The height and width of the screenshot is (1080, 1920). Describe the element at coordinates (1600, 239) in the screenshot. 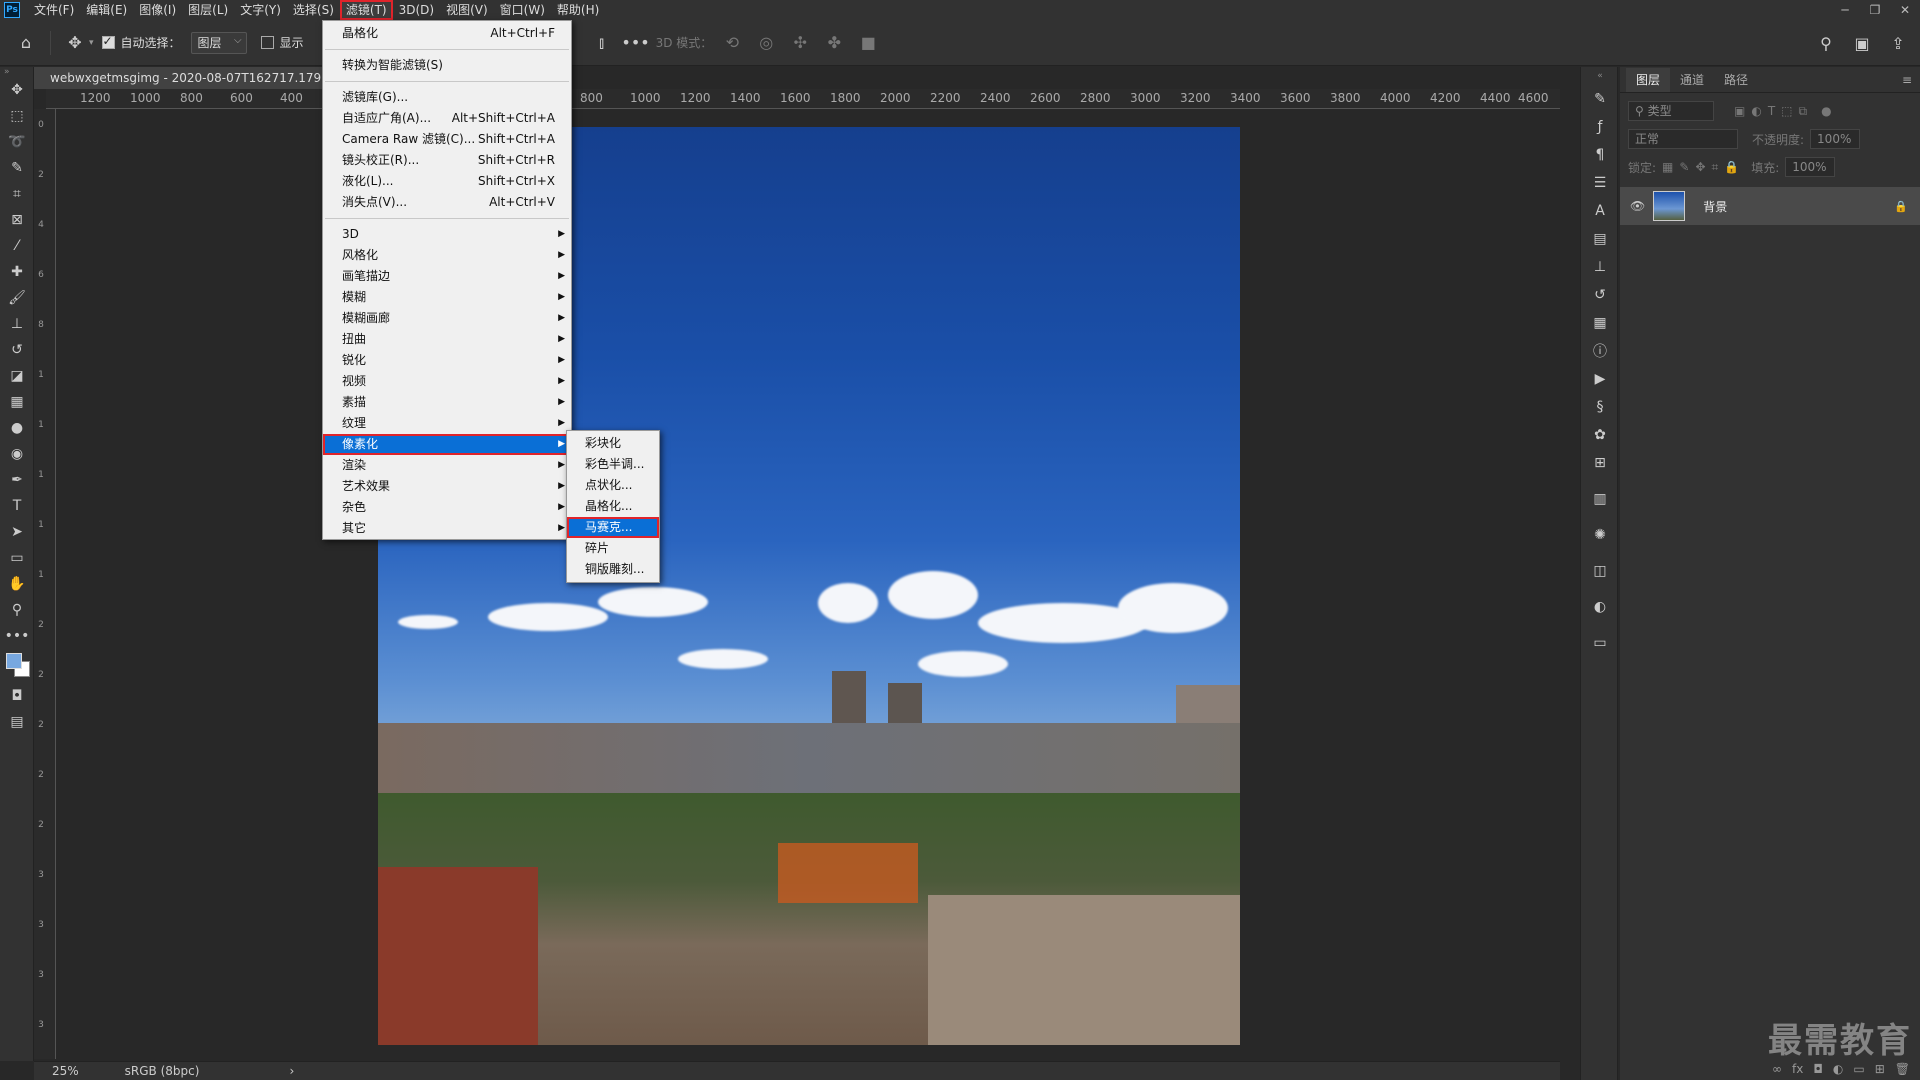

I see `libraries-icon: ▤` at that location.